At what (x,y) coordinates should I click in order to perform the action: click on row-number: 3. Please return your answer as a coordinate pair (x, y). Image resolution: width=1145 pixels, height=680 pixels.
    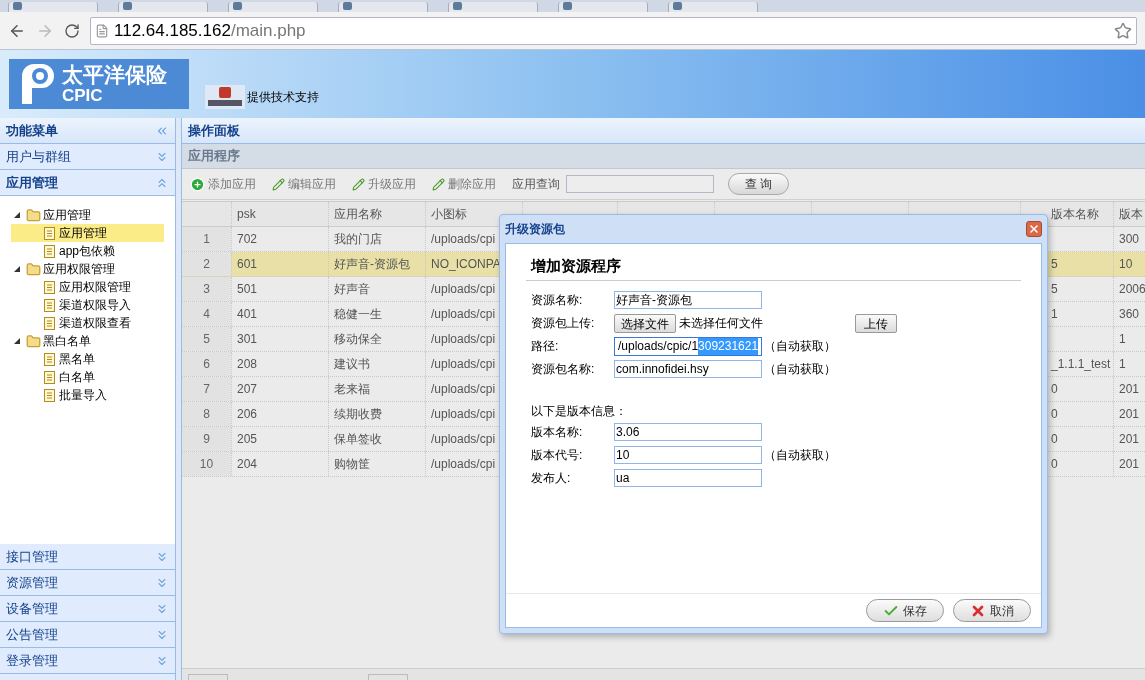
    Looking at the image, I should click on (206, 289).